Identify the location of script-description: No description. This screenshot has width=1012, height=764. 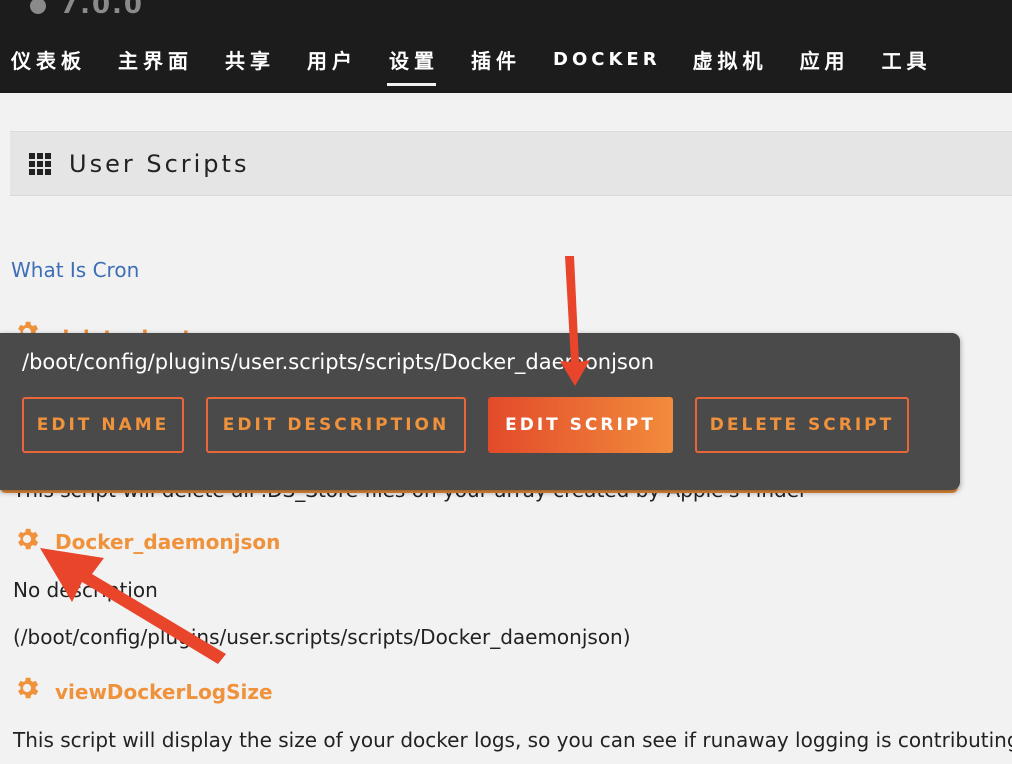
(85, 590).